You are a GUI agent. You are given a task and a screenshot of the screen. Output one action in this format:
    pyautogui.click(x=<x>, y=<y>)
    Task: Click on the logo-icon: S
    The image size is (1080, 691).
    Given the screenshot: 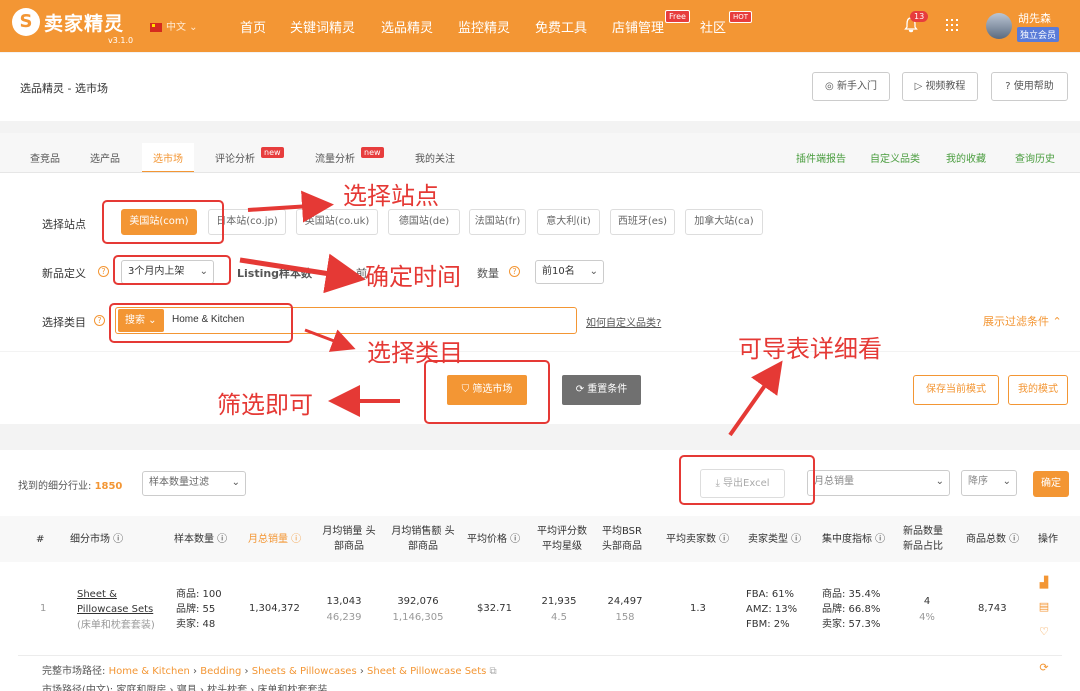 What is the action you would take?
    pyautogui.click(x=26, y=22)
    